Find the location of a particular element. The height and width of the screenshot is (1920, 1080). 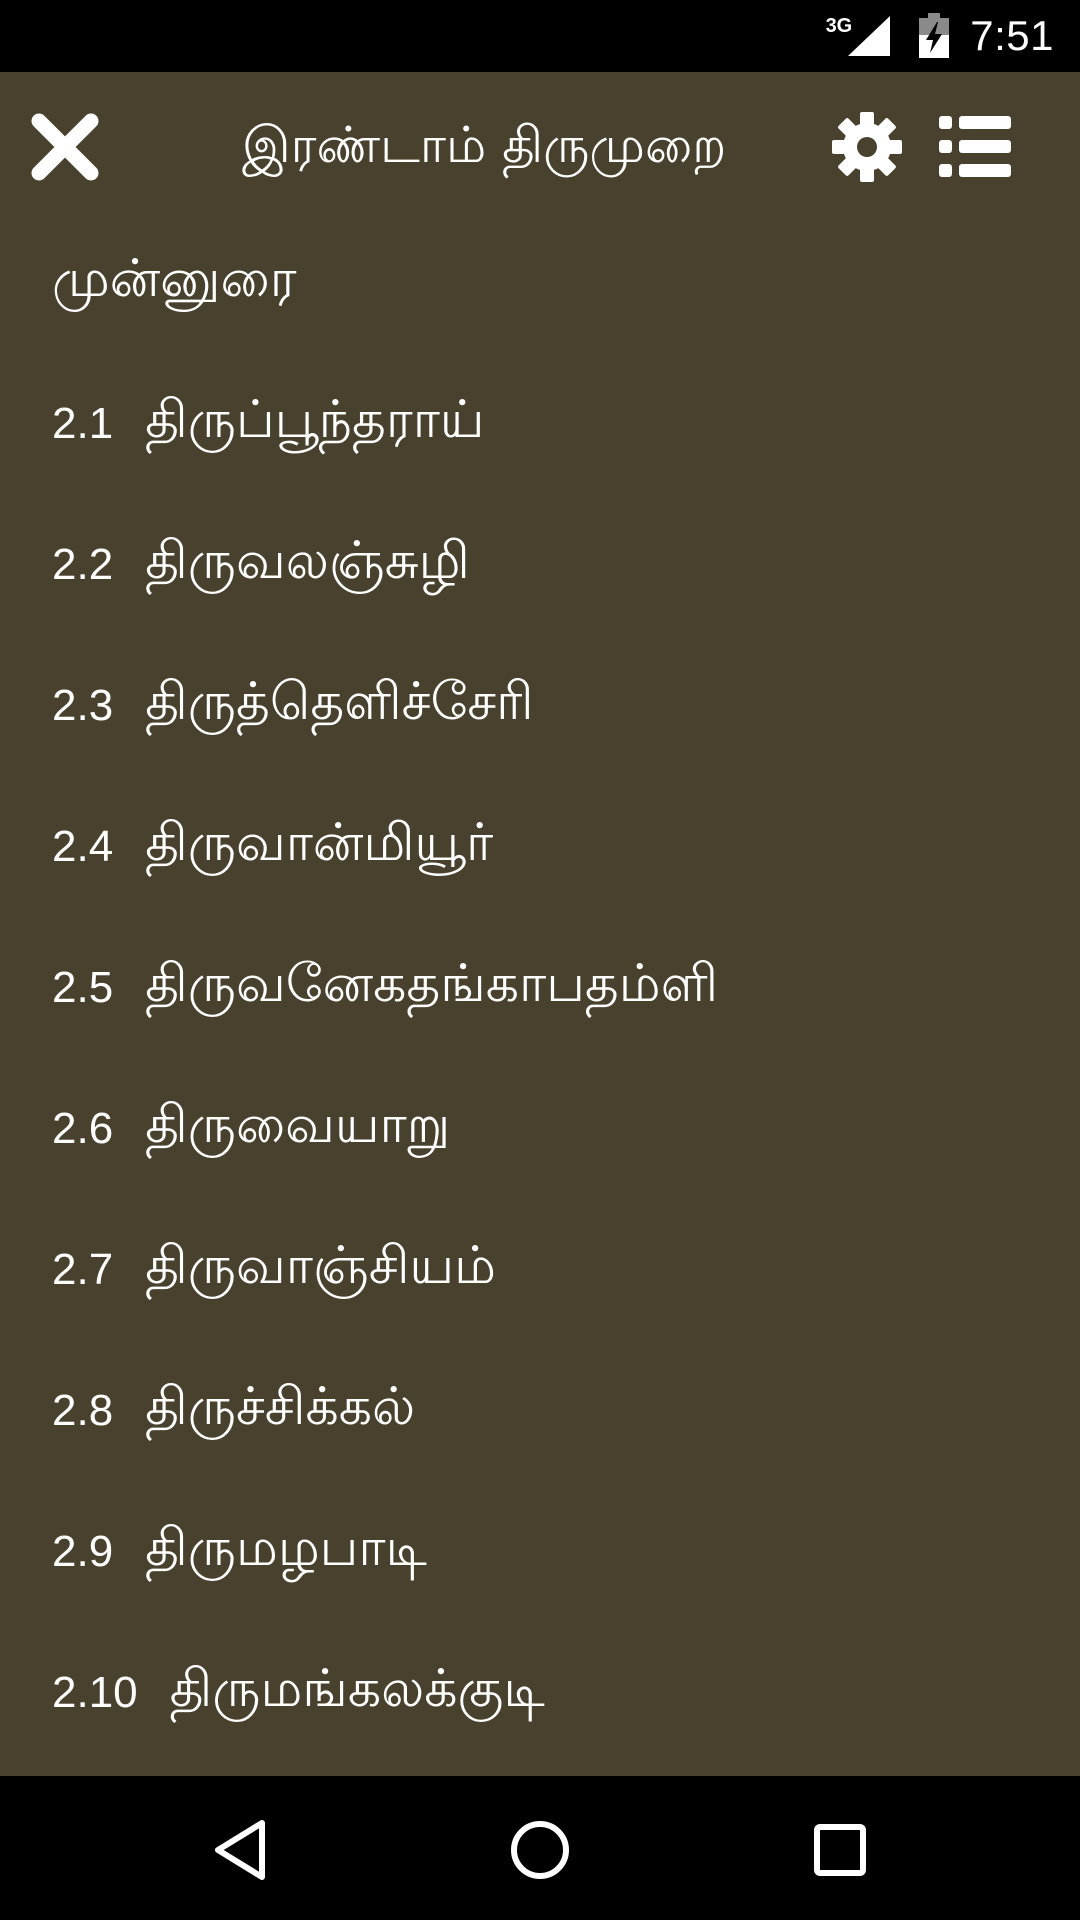

close-icon is located at coordinates (65, 147).